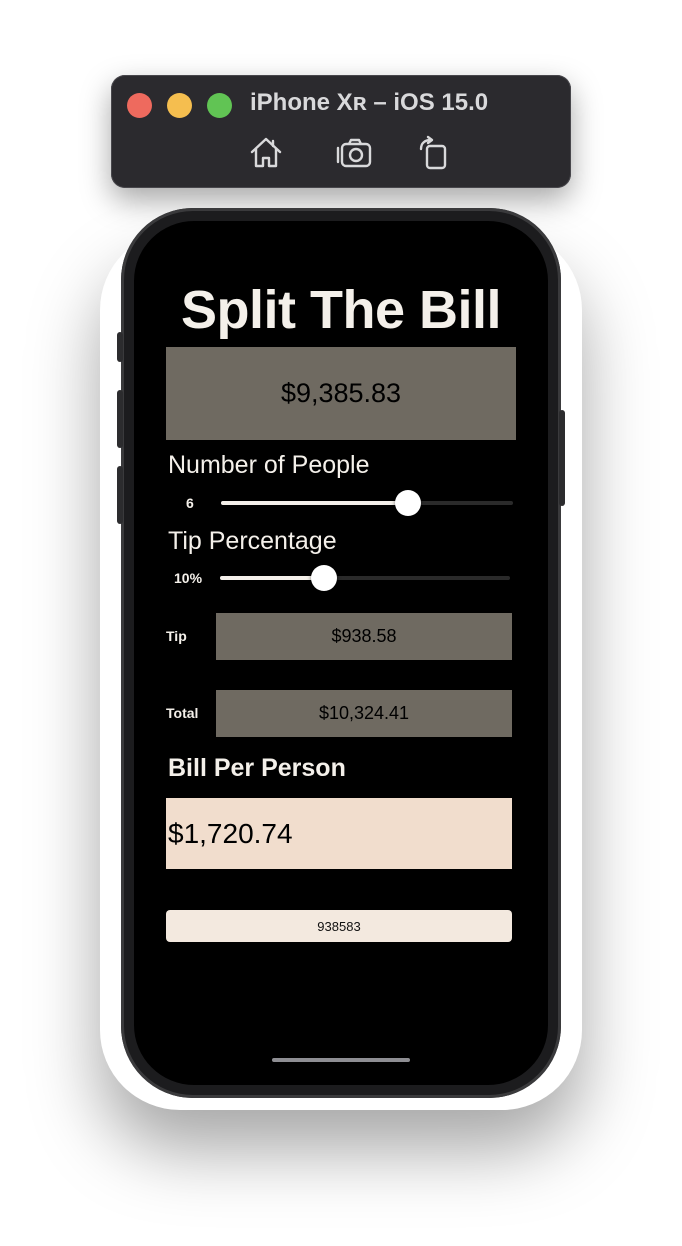 Image resolution: width=682 pixels, height=1246 pixels. I want to click on home-indicator, so click(341, 1060).